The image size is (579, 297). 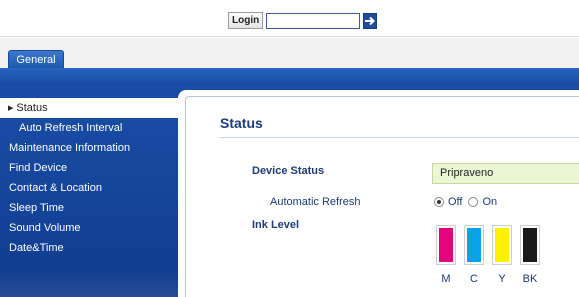 I want to click on sidebar-item-date-time: Date&Time, so click(x=89, y=248).